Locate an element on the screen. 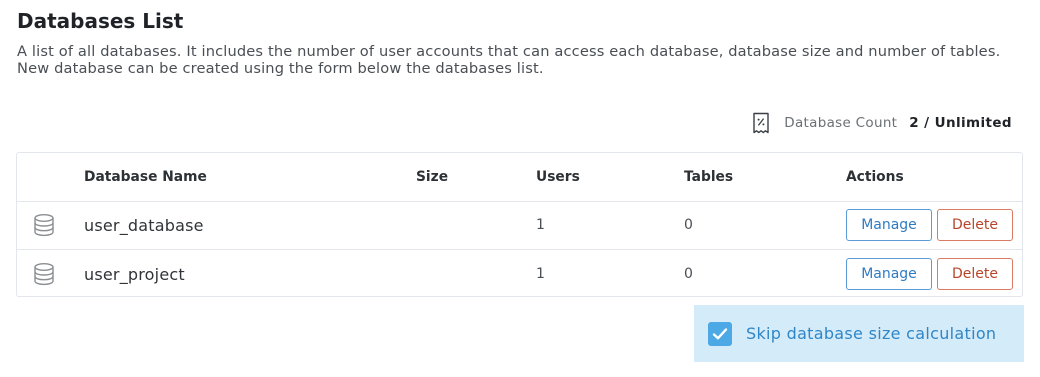 The width and height of the screenshot is (1040, 377). skip-size-calculation-option: Skip database size calculation is located at coordinates (859, 333).